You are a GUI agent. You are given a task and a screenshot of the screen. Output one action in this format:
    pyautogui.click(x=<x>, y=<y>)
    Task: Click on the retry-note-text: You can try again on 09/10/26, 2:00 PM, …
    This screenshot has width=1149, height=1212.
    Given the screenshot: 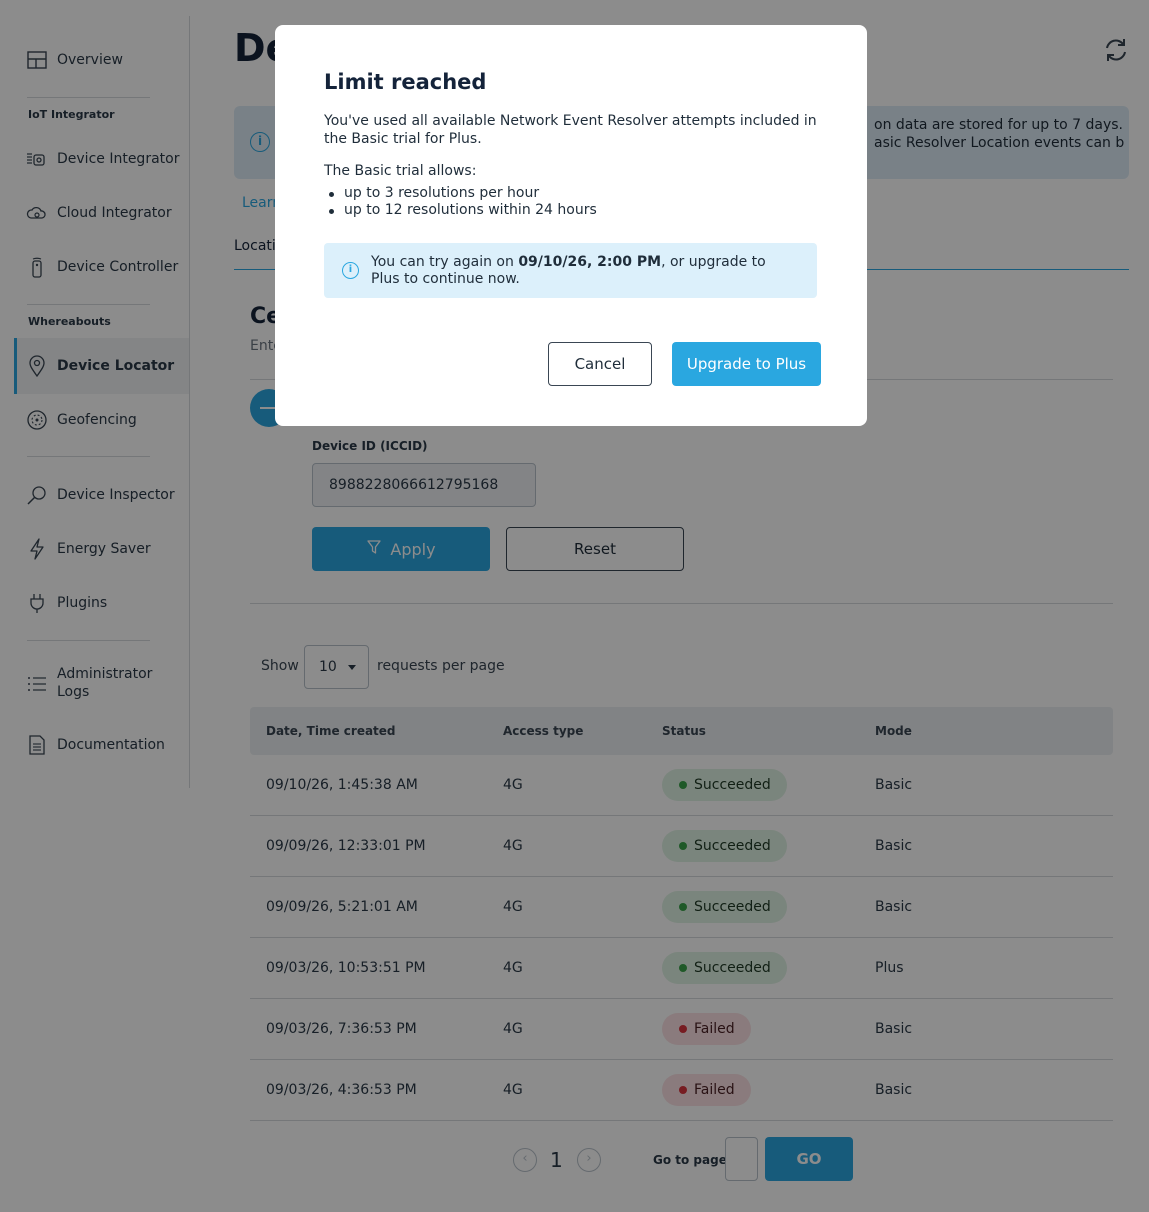 What is the action you would take?
    pyautogui.click(x=581, y=271)
    